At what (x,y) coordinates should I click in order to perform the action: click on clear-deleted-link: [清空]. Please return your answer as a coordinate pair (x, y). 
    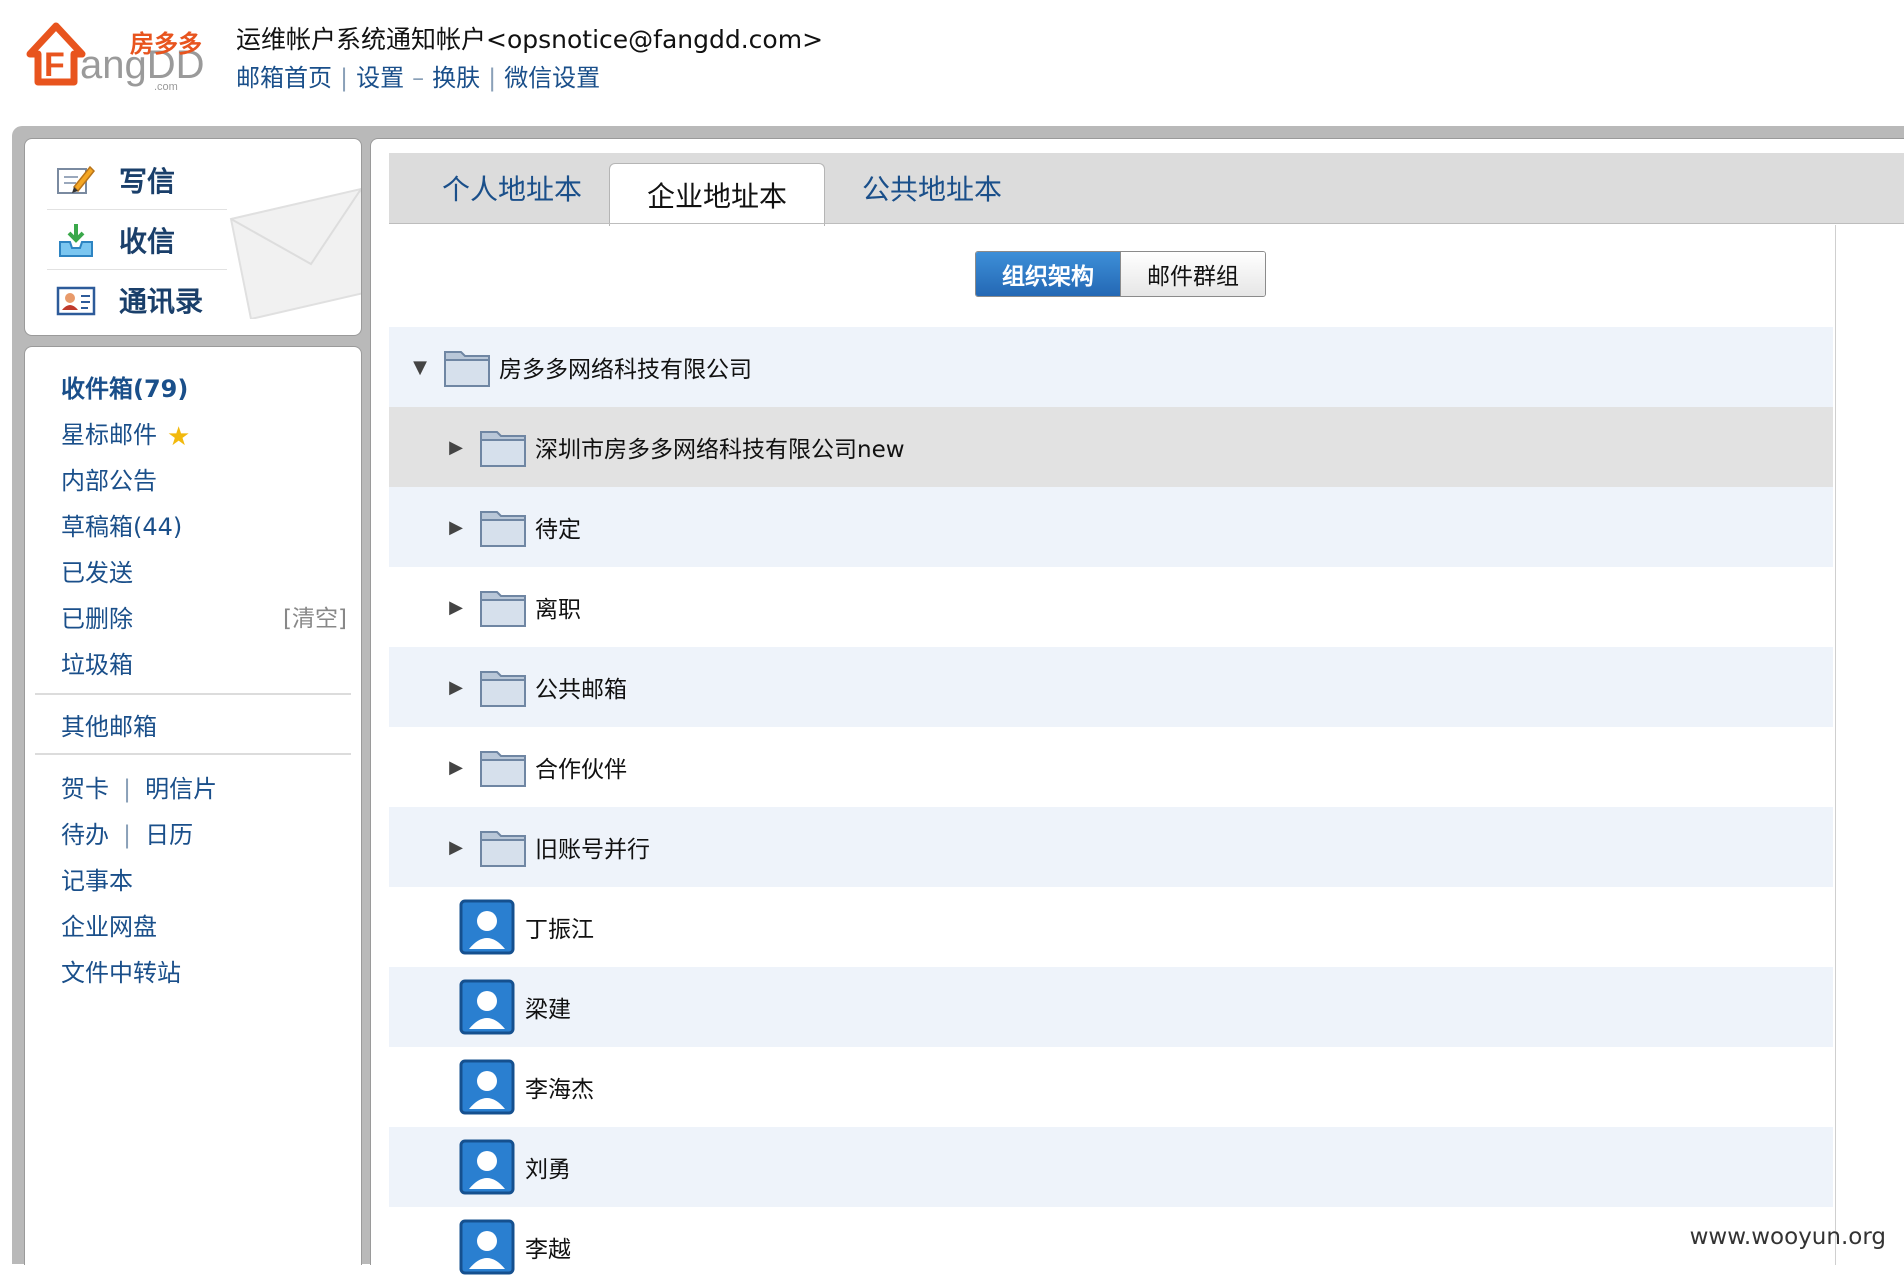
    Looking at the image, I should click on (315, 616).